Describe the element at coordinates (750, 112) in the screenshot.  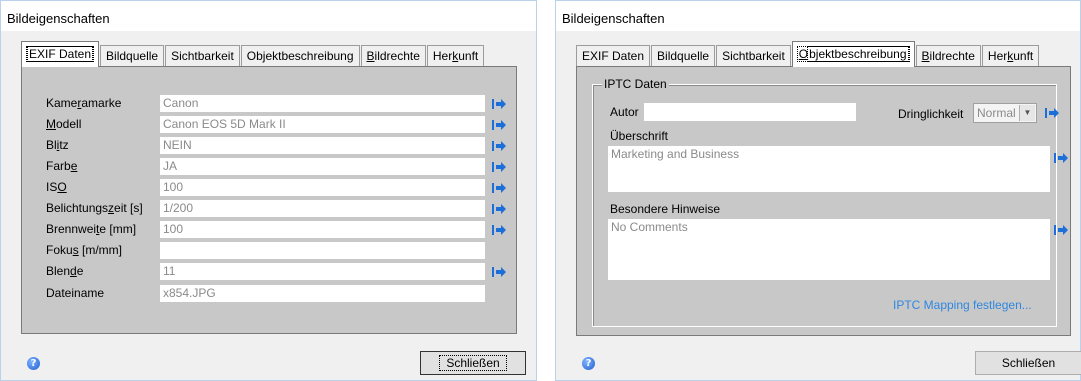
I see `autor-field` at that location.